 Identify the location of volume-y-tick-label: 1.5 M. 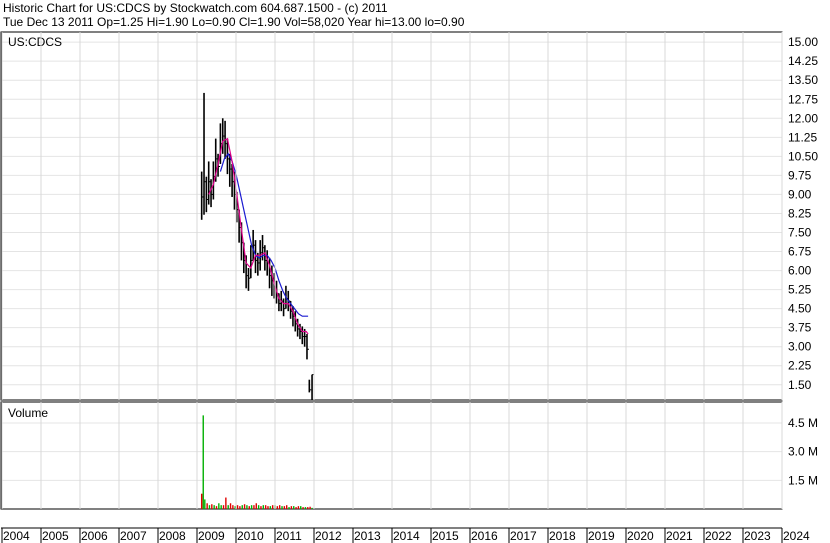
(803, 480).